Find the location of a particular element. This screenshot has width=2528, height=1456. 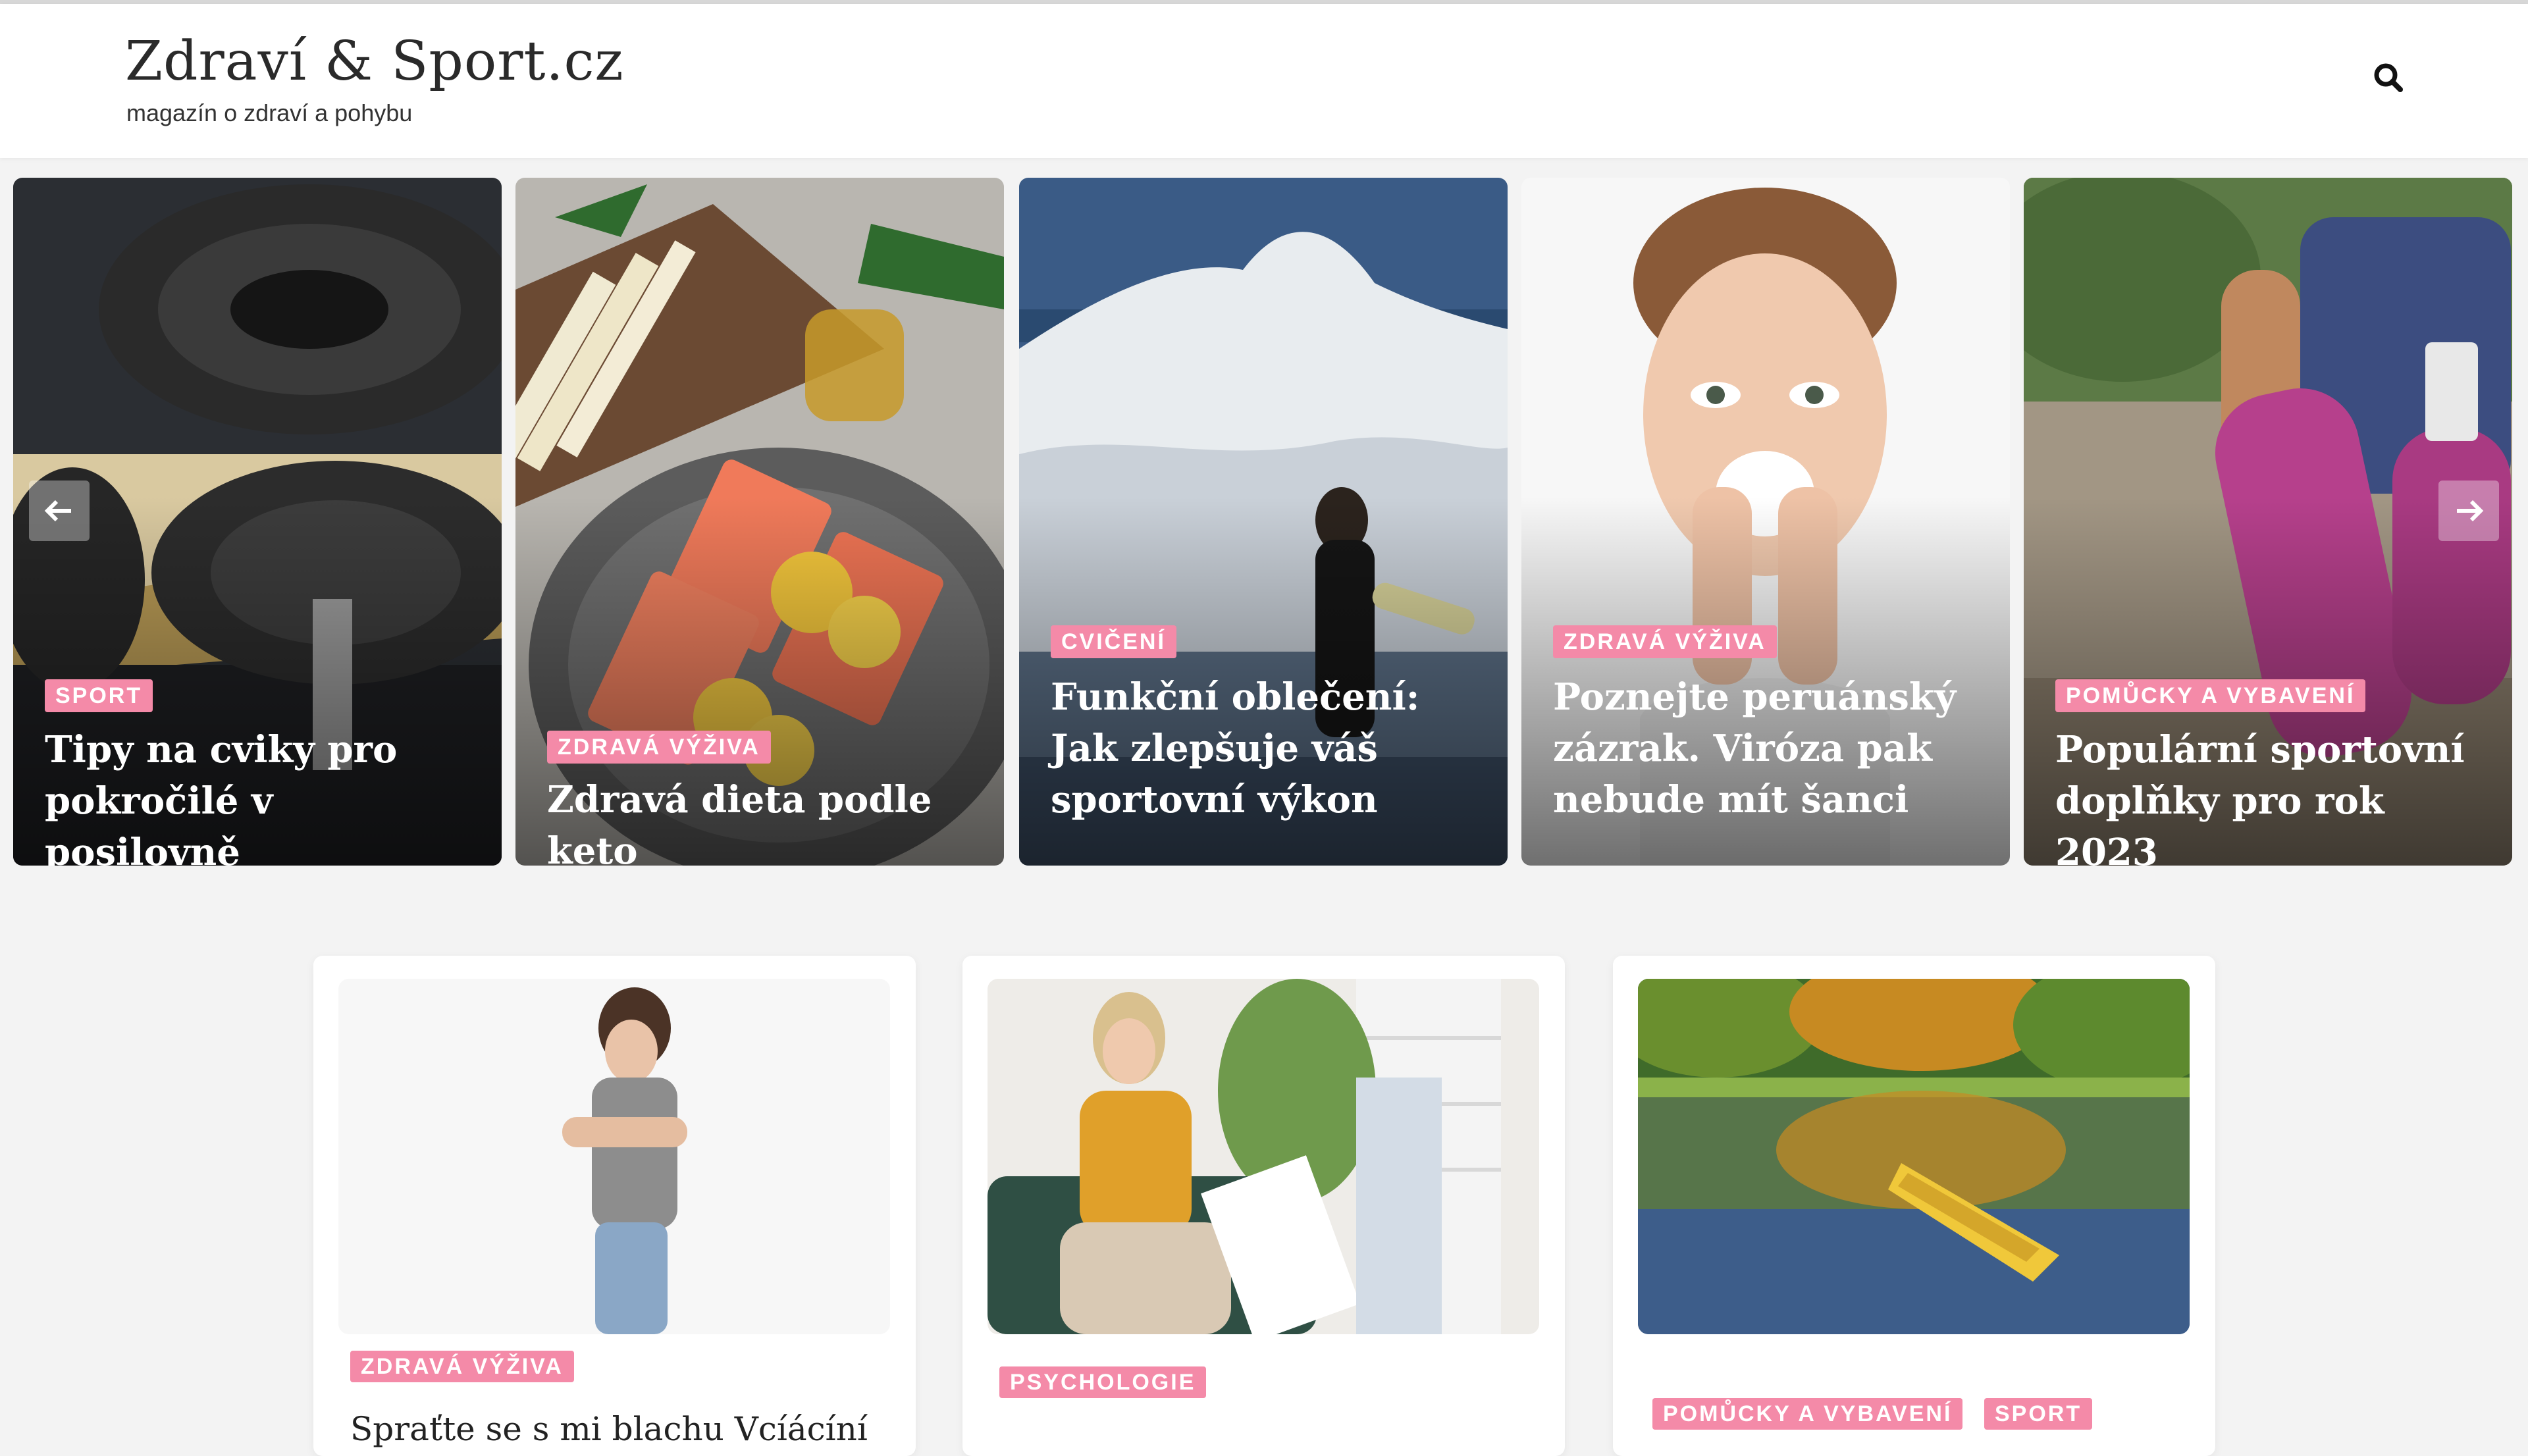

slider-next-button is located at coordinates (2468, 511).